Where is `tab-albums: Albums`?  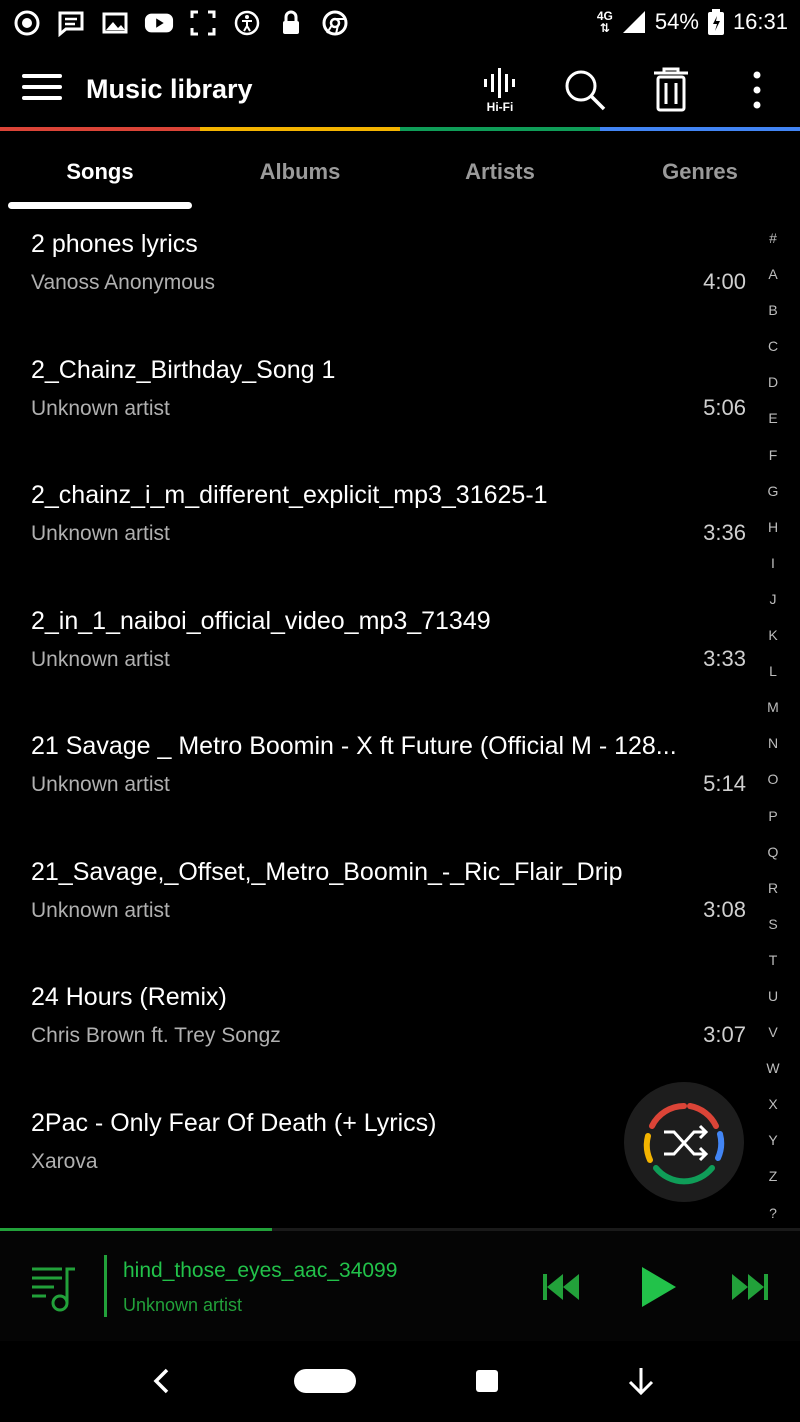
tab-albums: Albums is located at coordinates (300, 171).